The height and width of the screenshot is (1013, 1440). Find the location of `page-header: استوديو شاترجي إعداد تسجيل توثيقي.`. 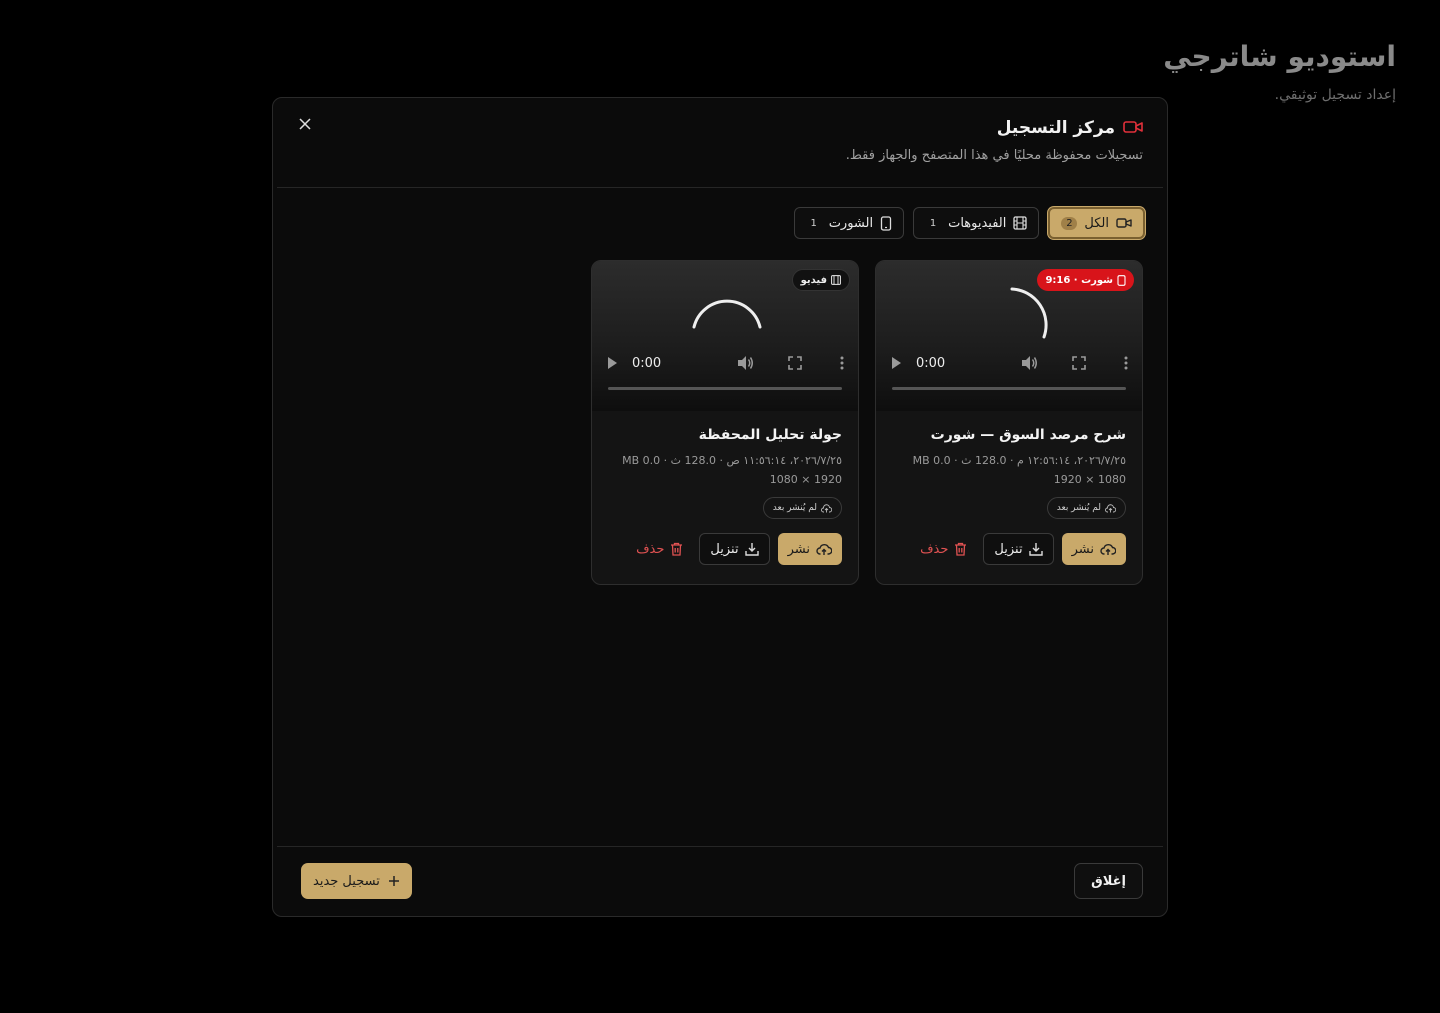

page-header: استوديو شاترجي إعداد تسجيل توثيقي. is located at coordinates (1279, 71).